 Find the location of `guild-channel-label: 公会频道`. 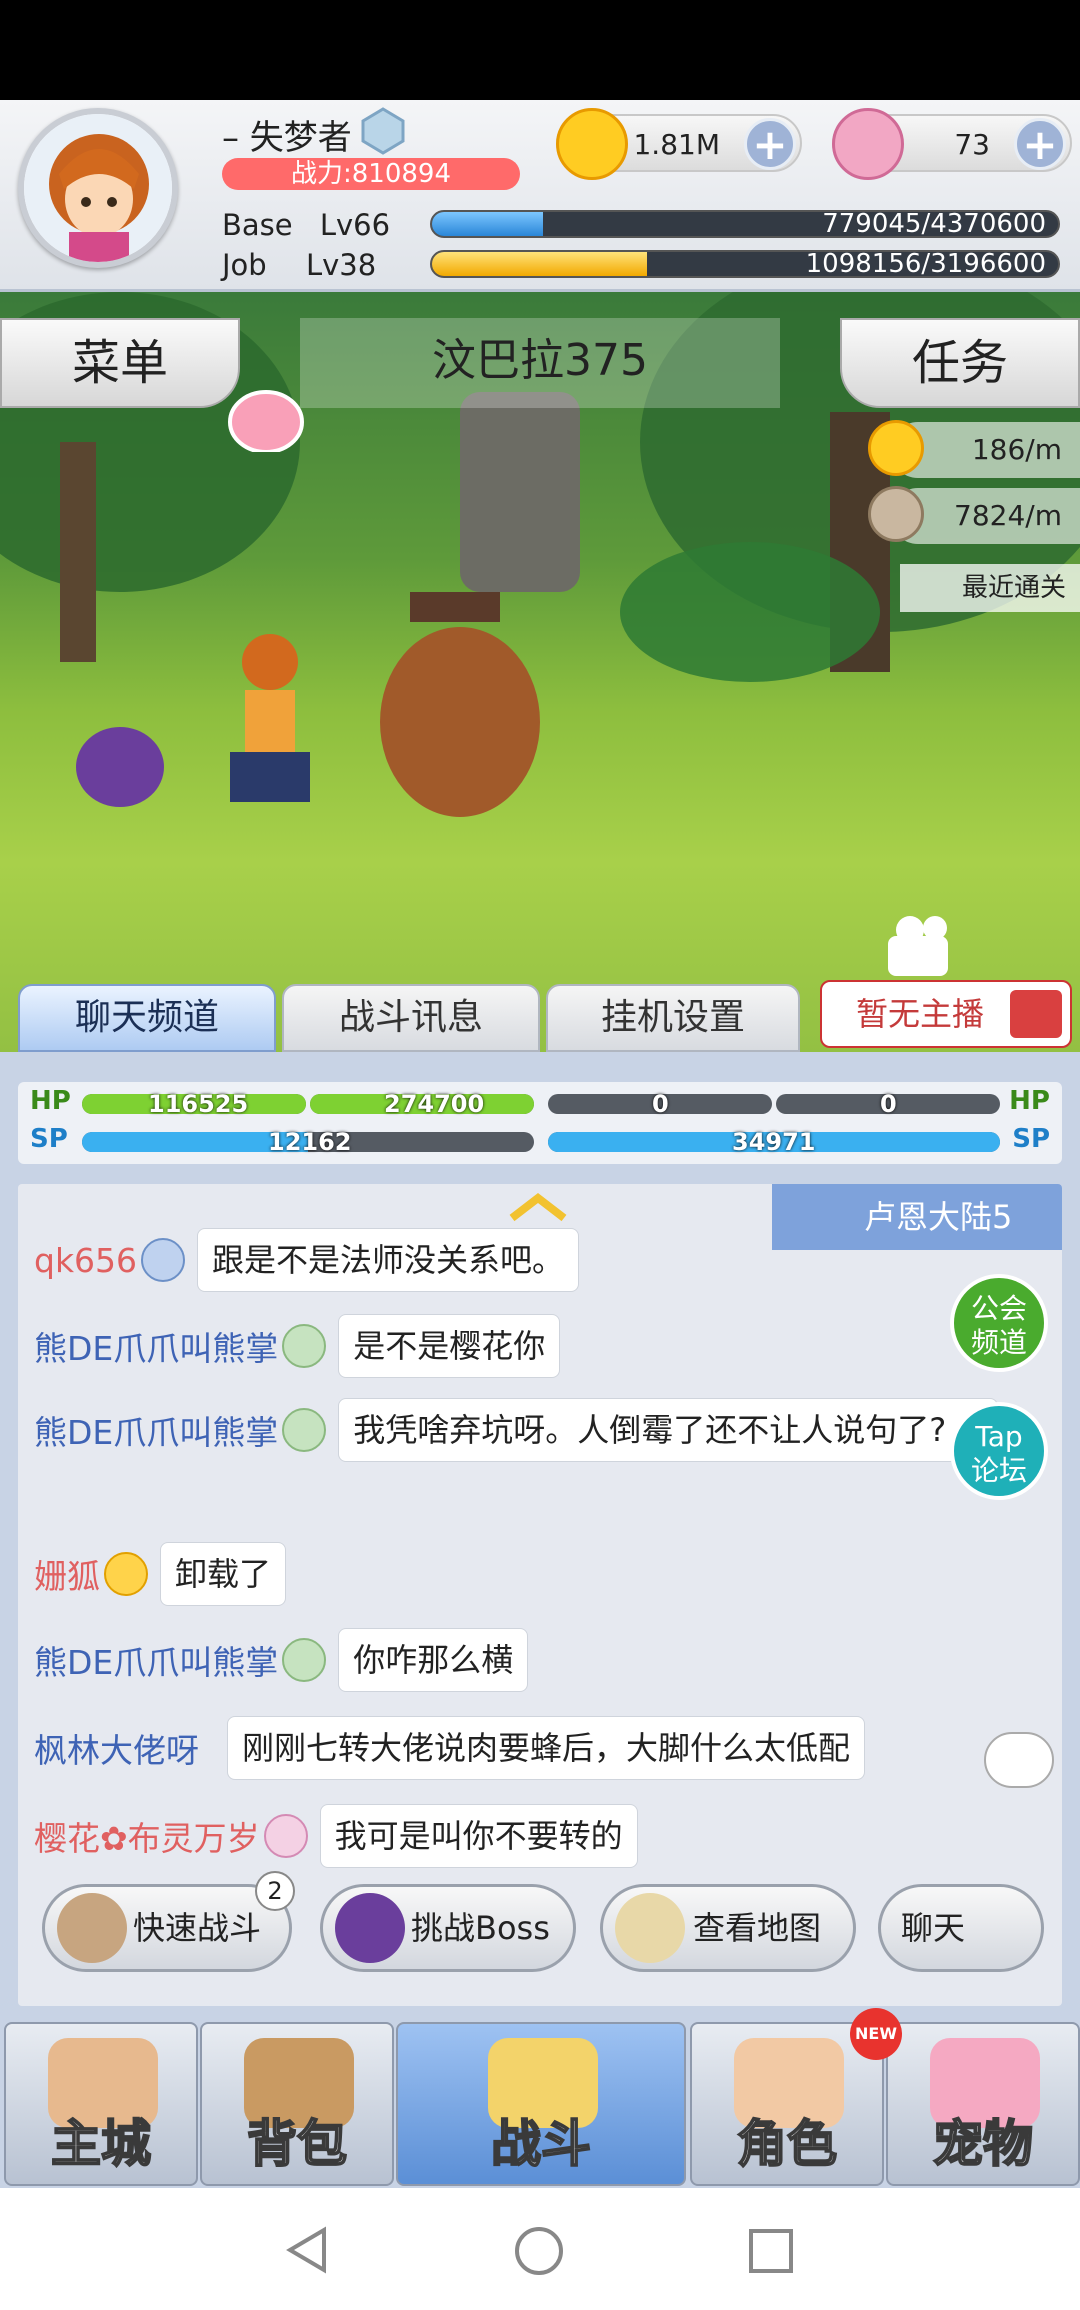

guild-channel-label: 公会频道 is located at coordinates (998, 1325).